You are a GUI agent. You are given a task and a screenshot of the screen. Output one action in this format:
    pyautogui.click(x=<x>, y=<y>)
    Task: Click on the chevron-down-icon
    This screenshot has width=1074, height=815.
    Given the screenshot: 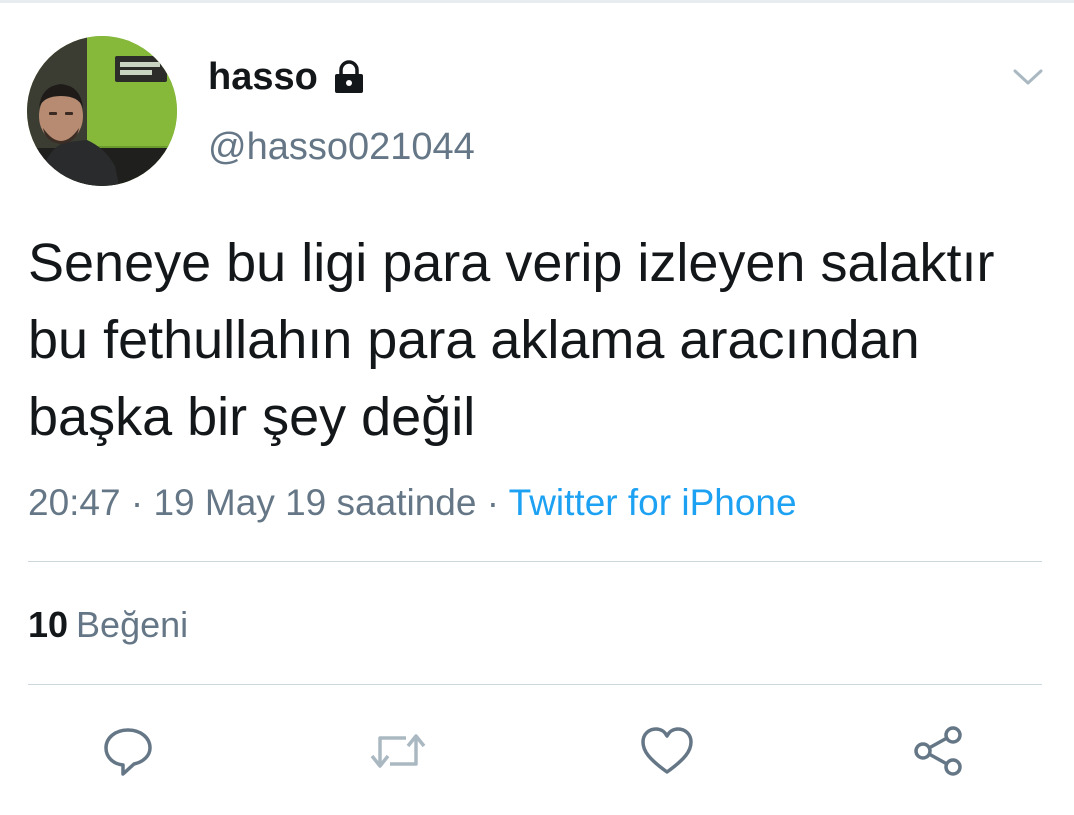 What is the action you would take?
    pyautogui.click(x=1028, y=77)
    